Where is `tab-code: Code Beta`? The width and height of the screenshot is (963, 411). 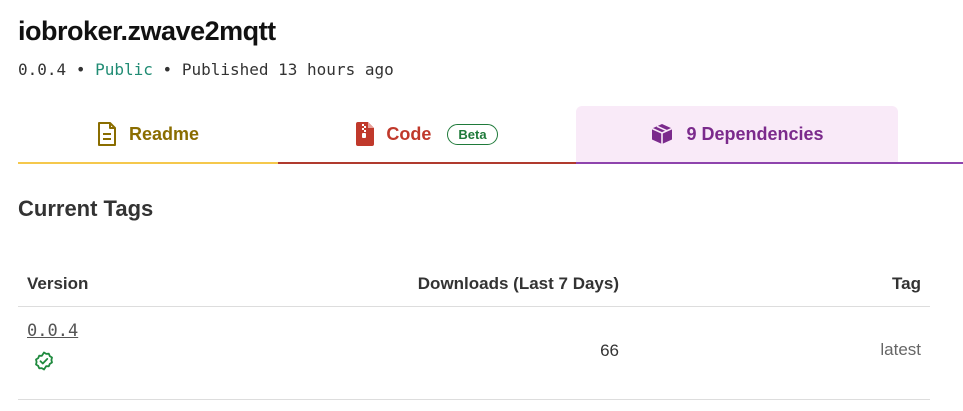 tab-code: Code Beta is located at coordinates (427, 135).